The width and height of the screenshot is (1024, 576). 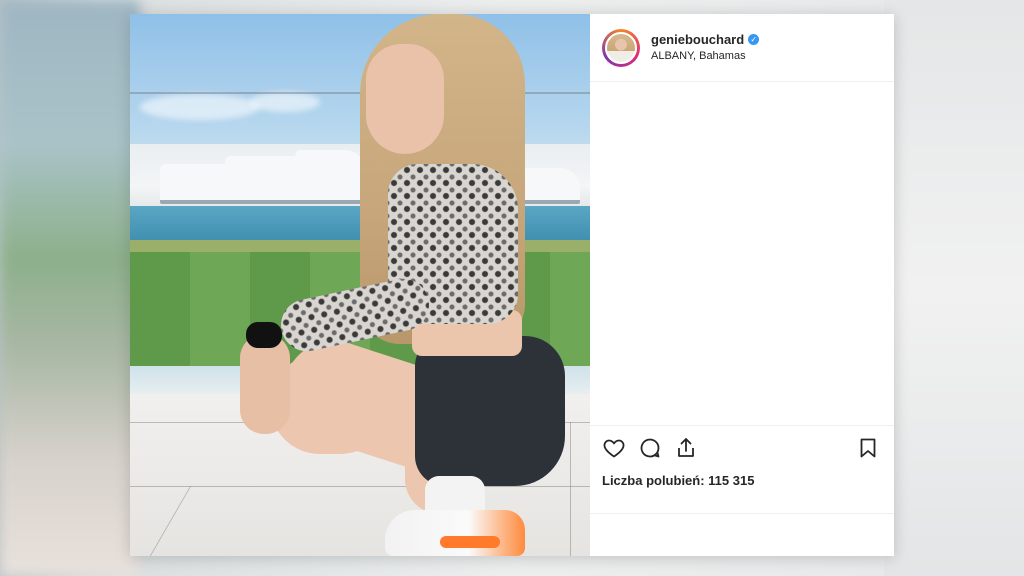 I want to click on speech-bubble-icon, so click(x=650, y=448).